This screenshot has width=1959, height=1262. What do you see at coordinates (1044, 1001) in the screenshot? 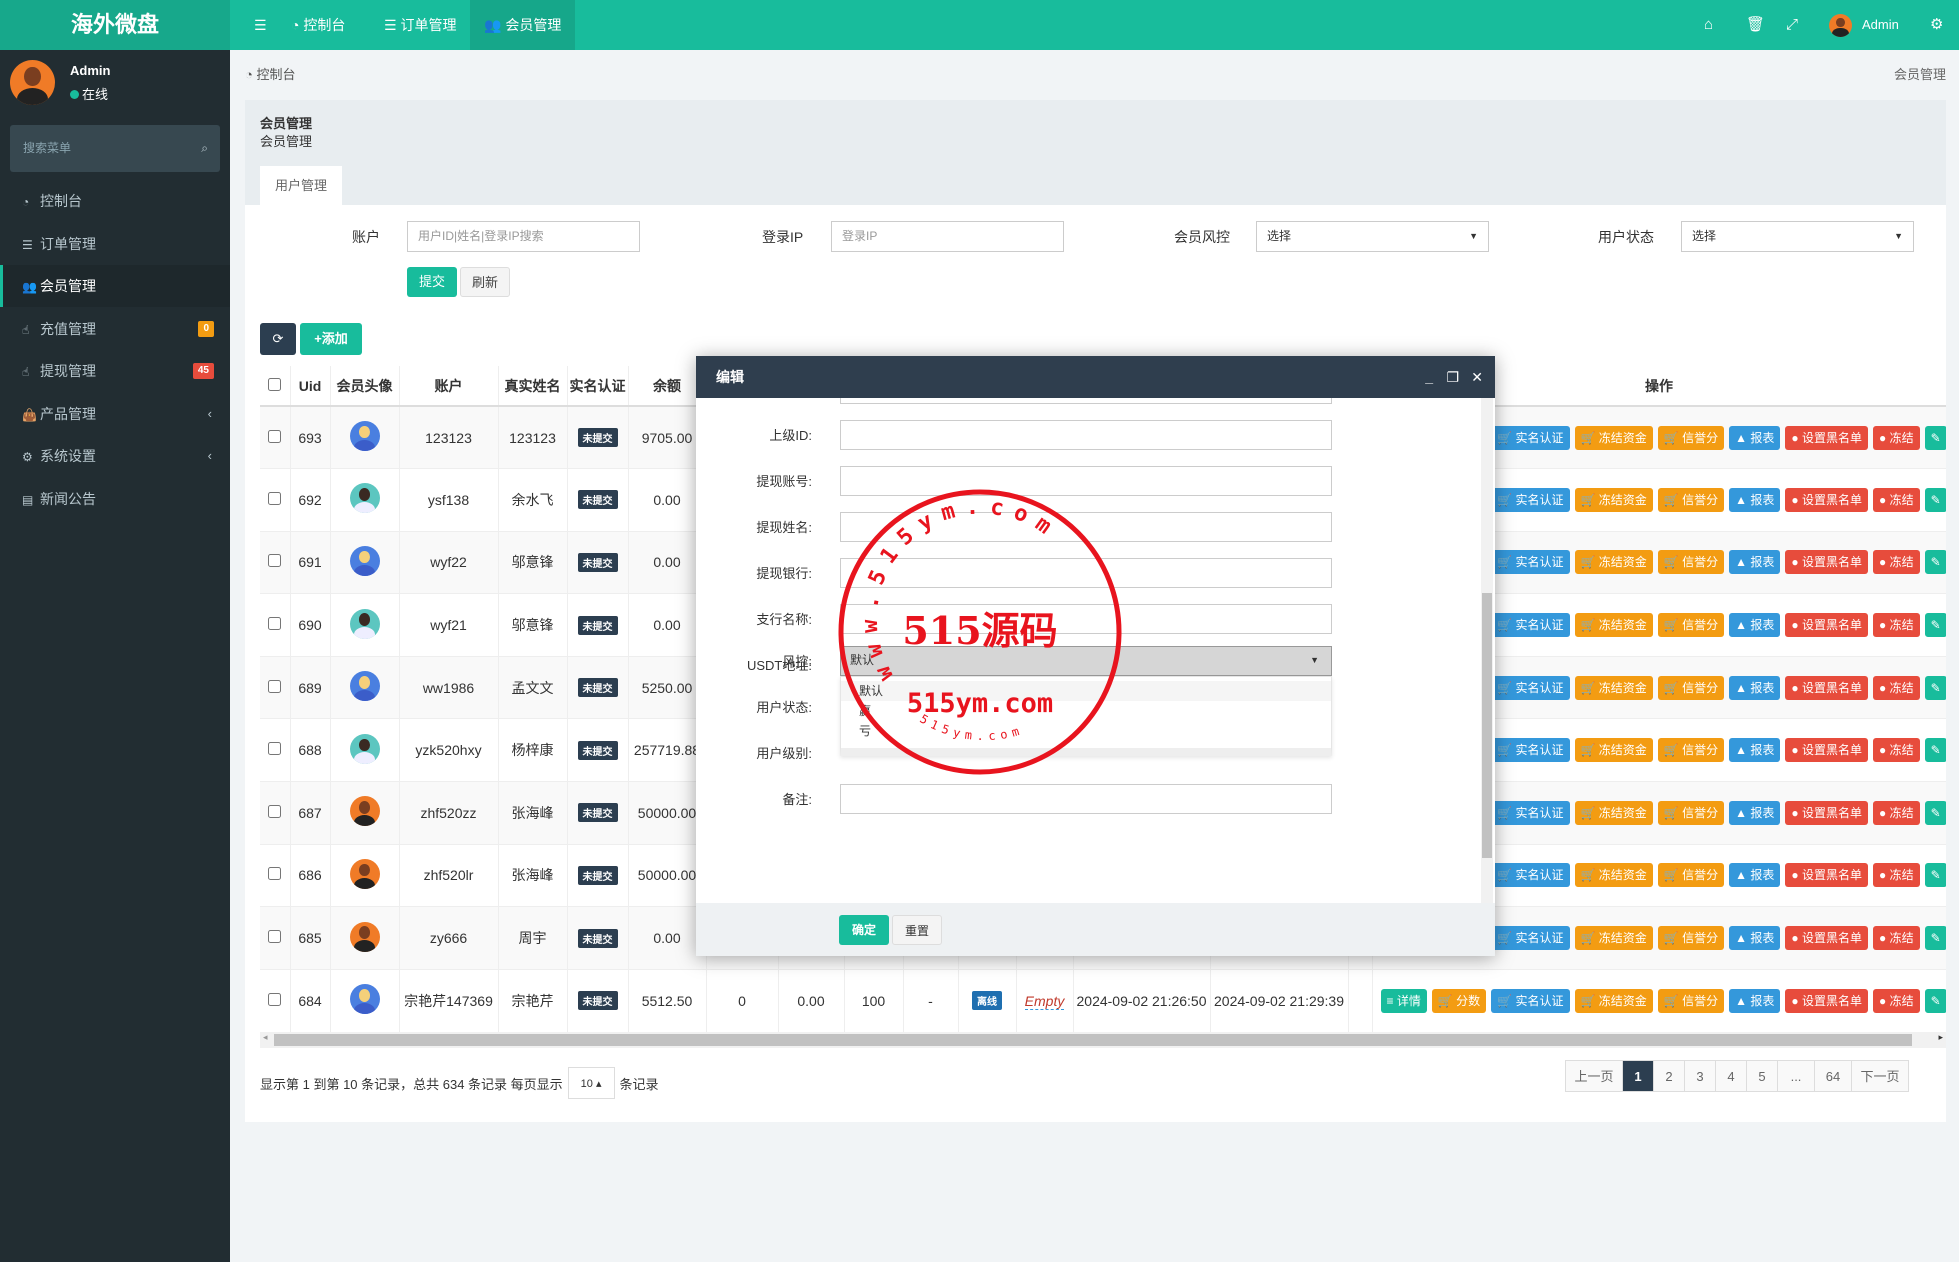
I see `empty-editable: Empty` at bounding box center [1044, 1001].